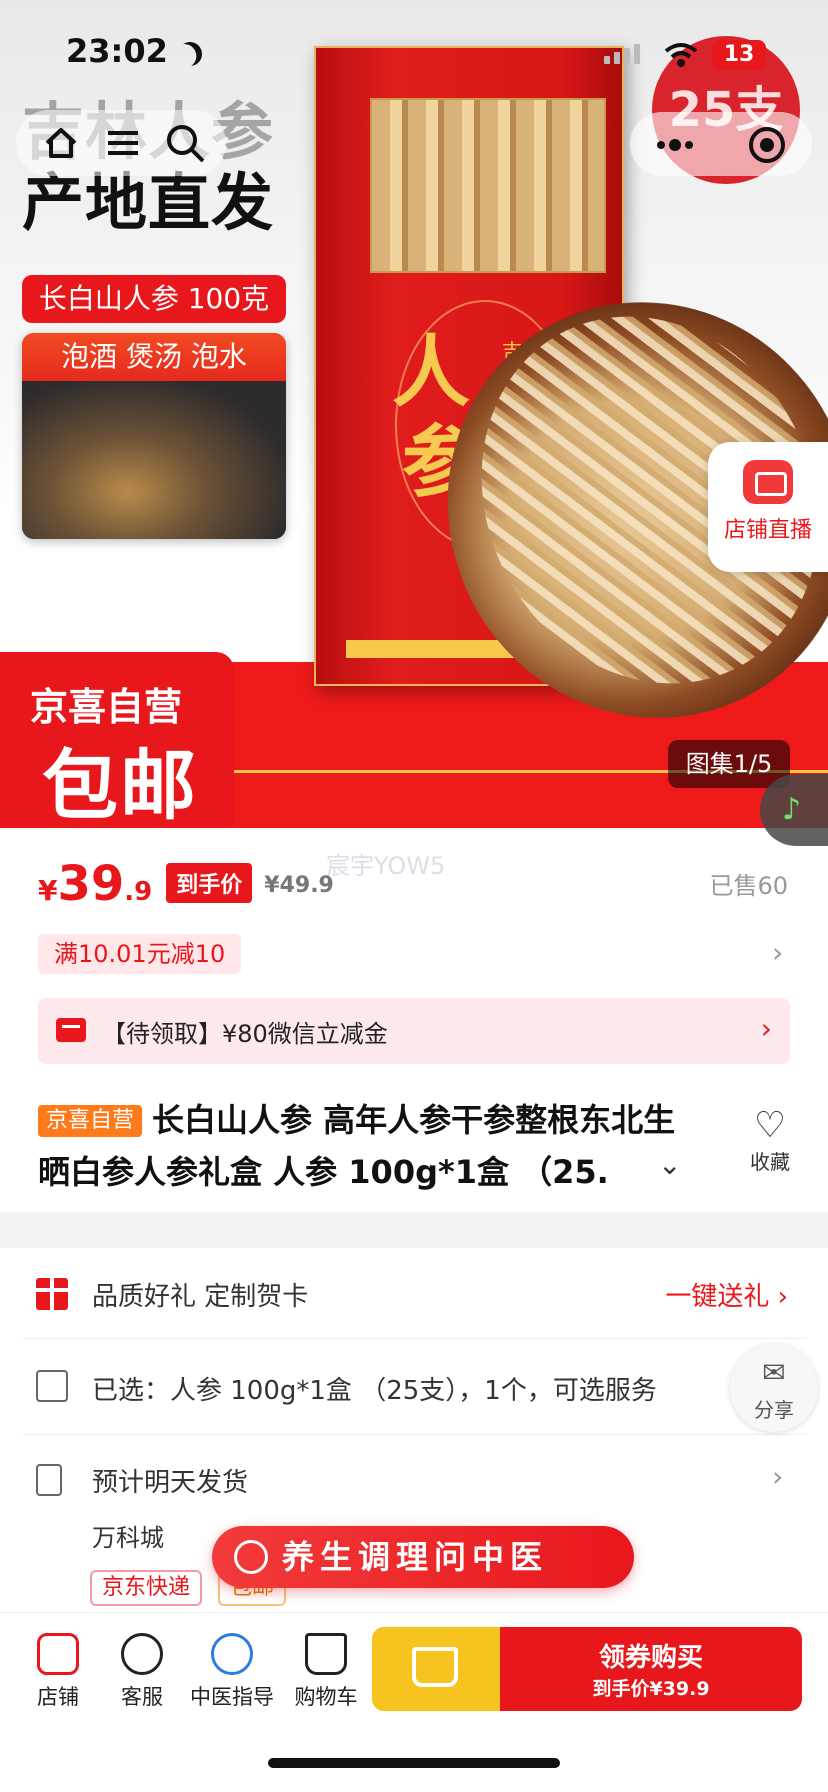 This screenshot has width=828, height=1792. What do you see at coordinates (681, 55) in the screenshot?
I see `wifi-icon` at bounding box center [681, 55].